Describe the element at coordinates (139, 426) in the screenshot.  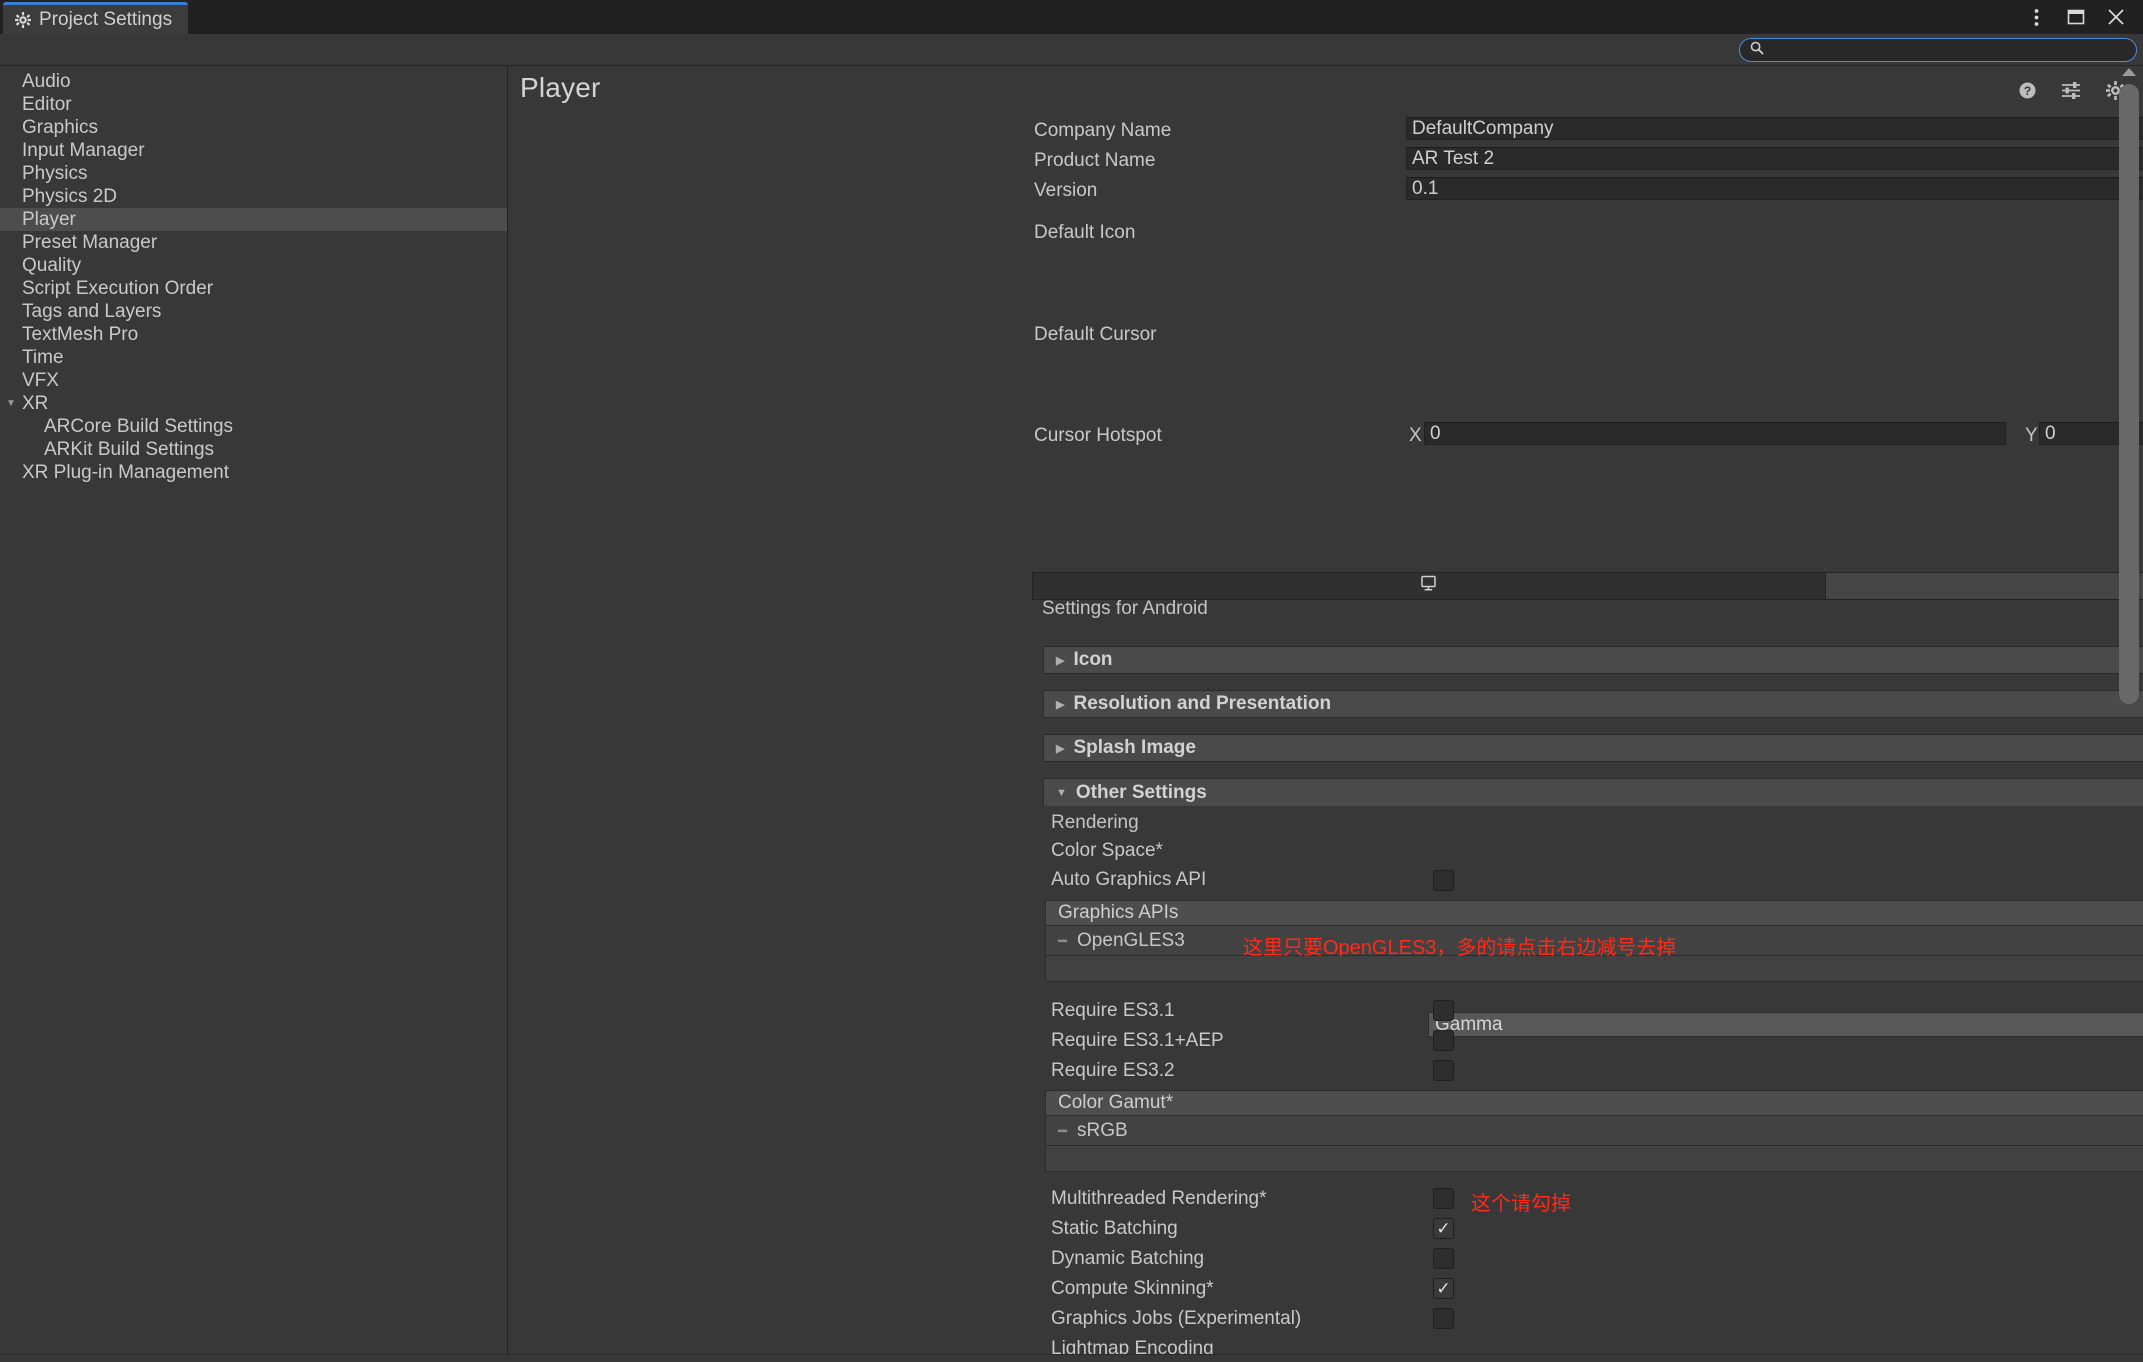
I see `sidebar-item-label: ARCore Build Settings` at that location.